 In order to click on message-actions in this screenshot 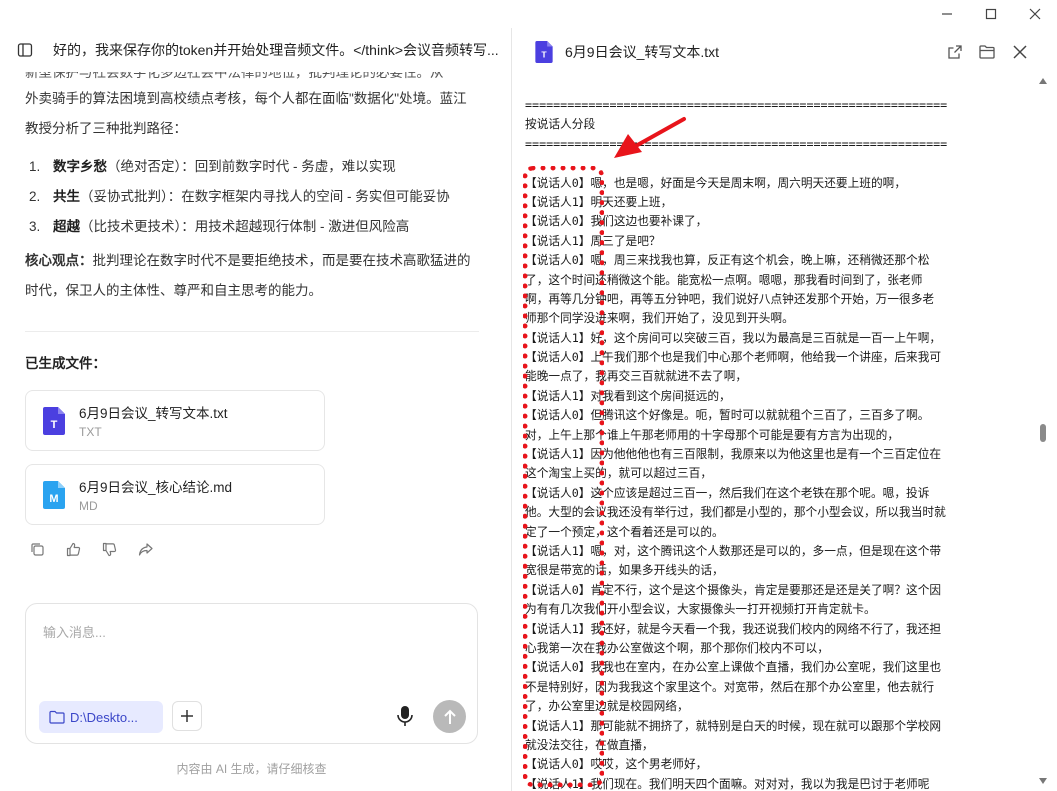, I will do `click(91, 549)`.